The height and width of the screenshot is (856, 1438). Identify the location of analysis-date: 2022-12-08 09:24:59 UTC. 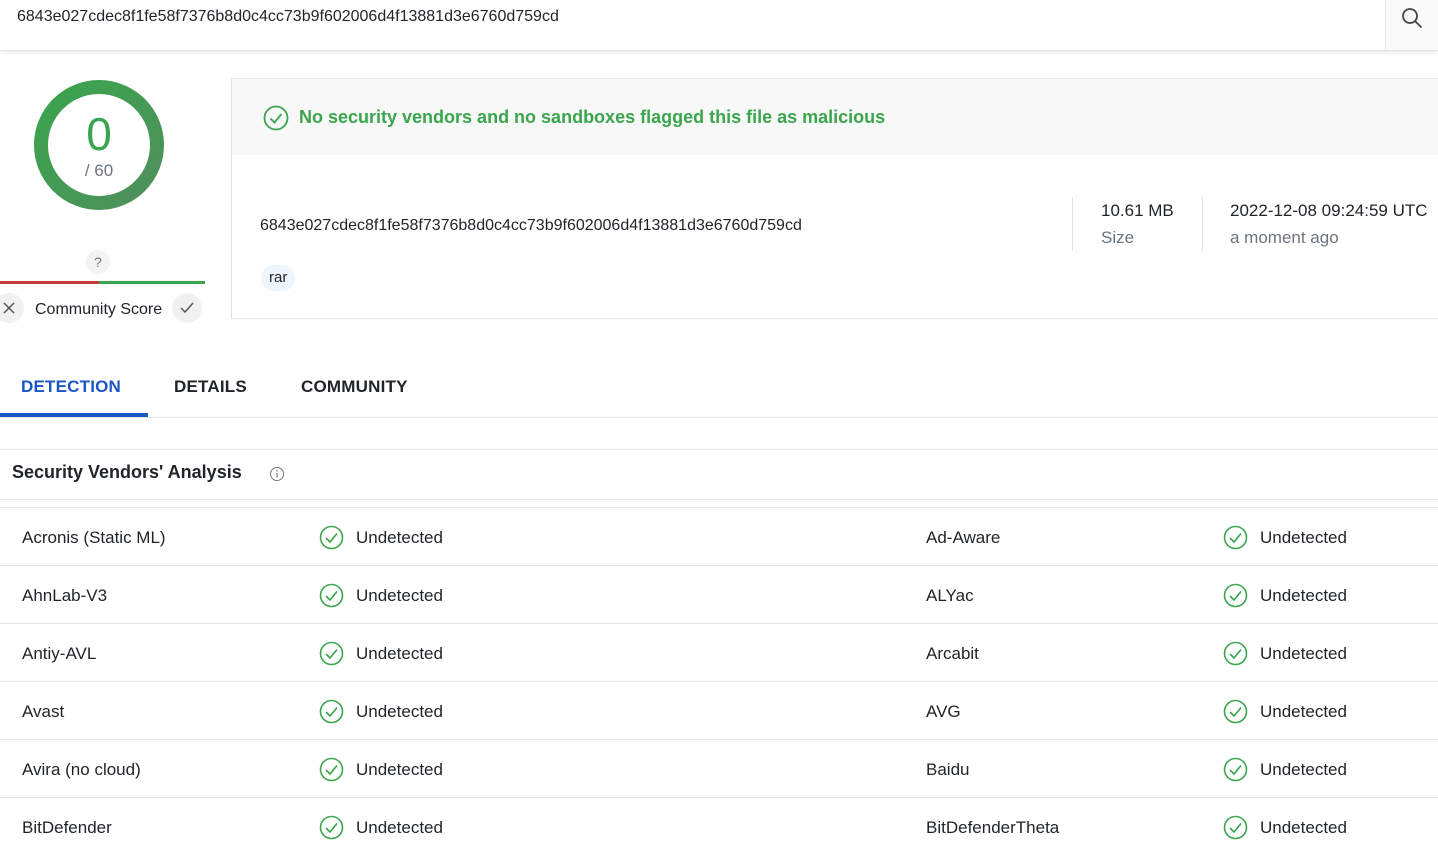
(1329, 210).